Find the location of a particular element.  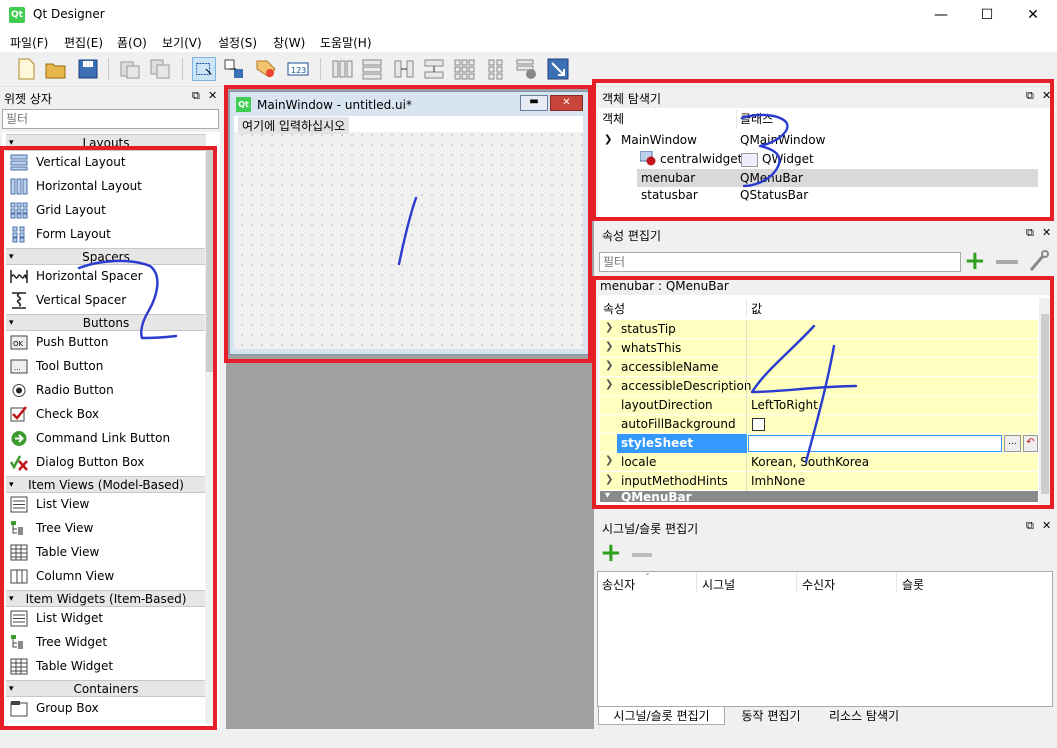

layout-h-splitter-icon is located at coordinates (404, 69).